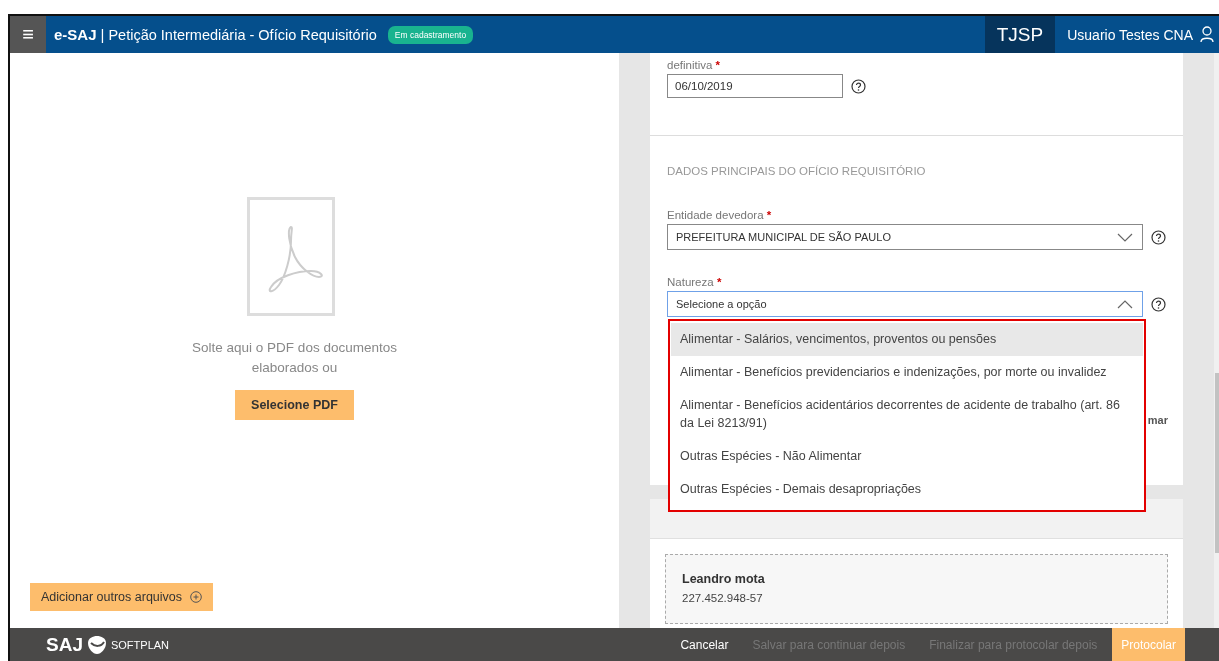 The image size is (1219, 661). What do you see at coordinates (723, 598) in the screenshot?
I see `party-document: 227.452.948-57` at bounding box center [723, 598].